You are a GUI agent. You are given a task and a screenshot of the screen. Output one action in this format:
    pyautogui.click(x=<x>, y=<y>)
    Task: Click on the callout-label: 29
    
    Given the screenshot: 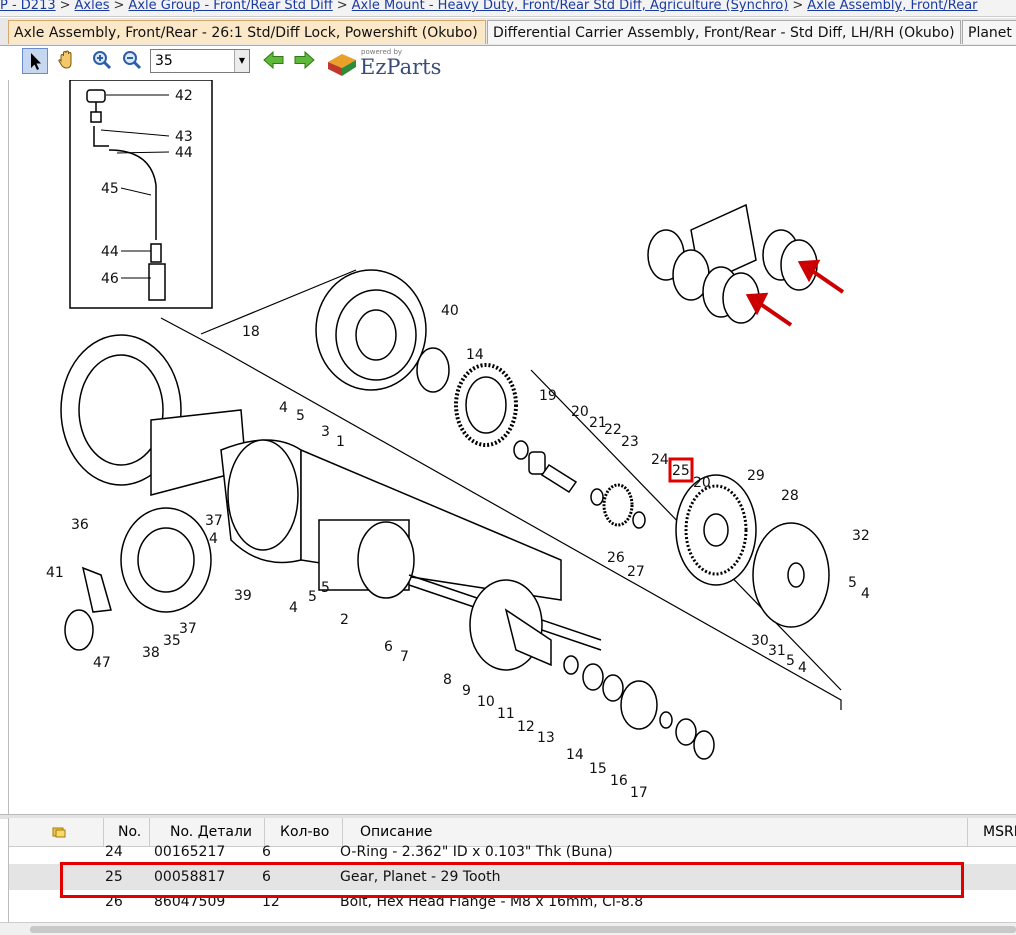 What is the action you would take?
    pyautogui.click(x=756, y=476)
    